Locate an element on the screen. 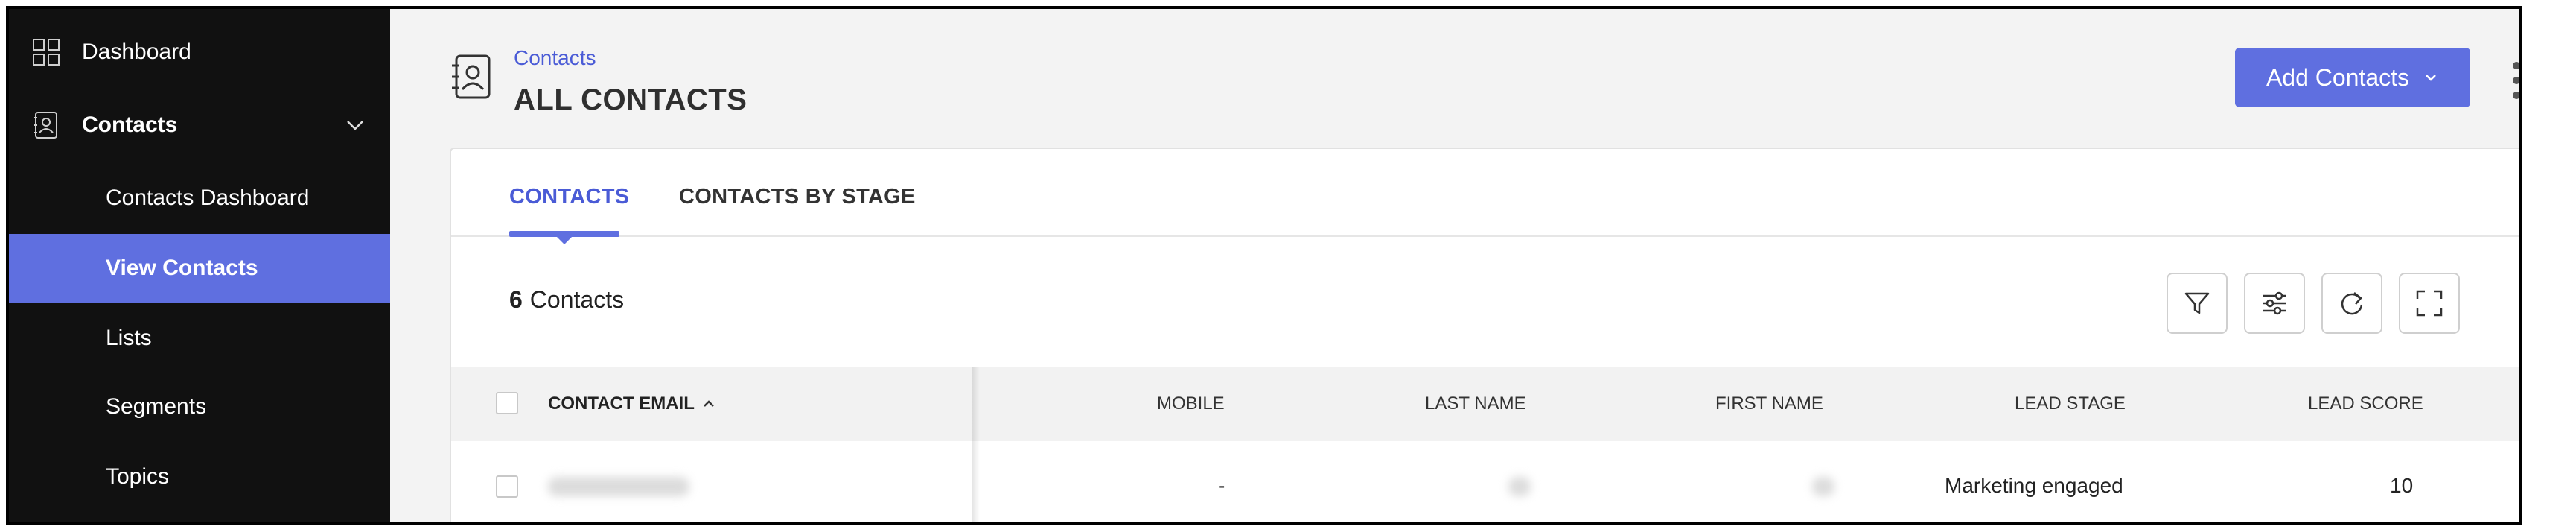 The height and width of the screenshot is (532, 2576). refresh-button is located at coordinates (2351, 303).